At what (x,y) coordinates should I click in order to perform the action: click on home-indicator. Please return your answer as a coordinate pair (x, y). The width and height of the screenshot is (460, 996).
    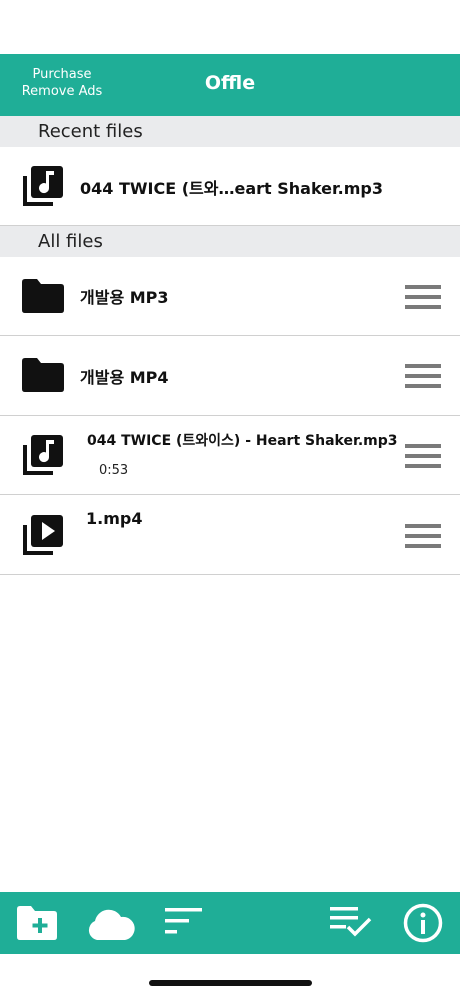
    Looking at the image, I should click on (230, 983).